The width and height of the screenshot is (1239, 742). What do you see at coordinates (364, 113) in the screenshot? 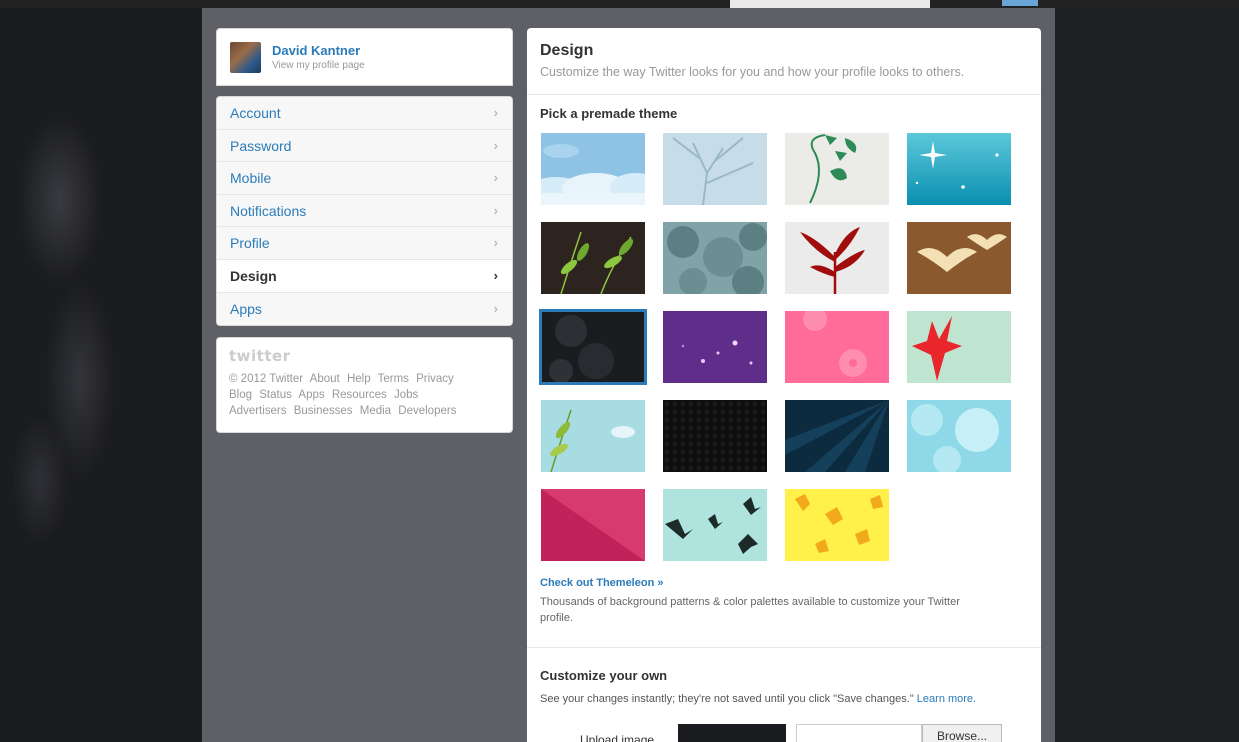
I see `nav-item-account: Account ›` at bounding box center [364, 113].